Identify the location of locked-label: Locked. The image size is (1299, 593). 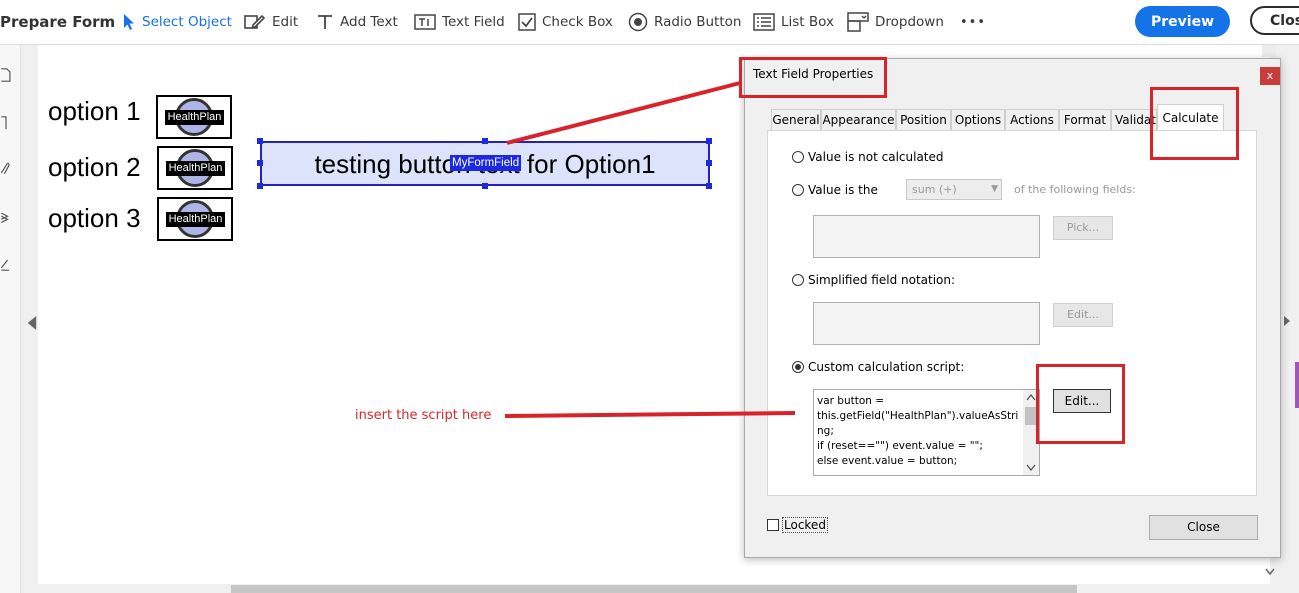
(805, 525).